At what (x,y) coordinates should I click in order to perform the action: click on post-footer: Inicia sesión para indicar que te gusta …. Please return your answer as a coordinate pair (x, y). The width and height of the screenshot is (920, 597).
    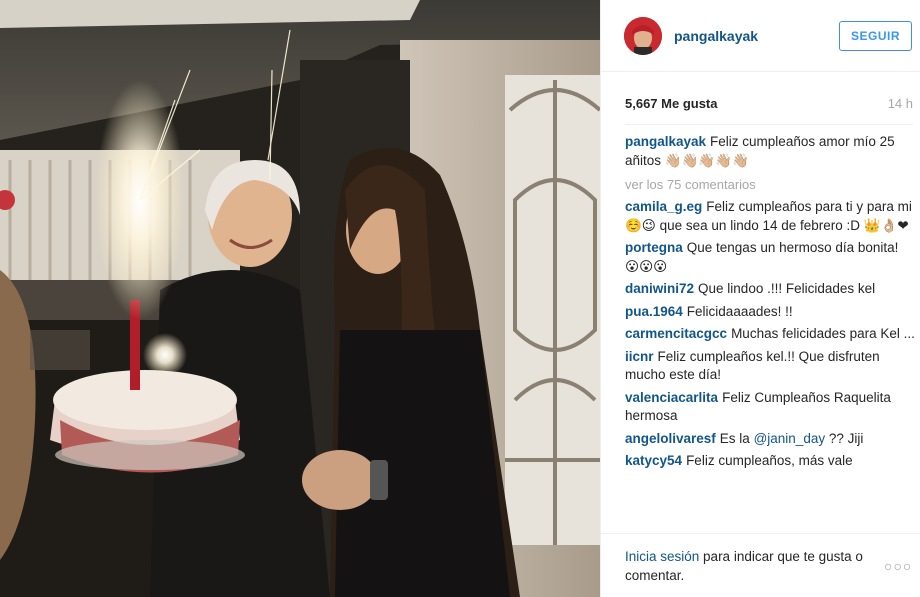
    Looking at the image, I should click on (760, 565).